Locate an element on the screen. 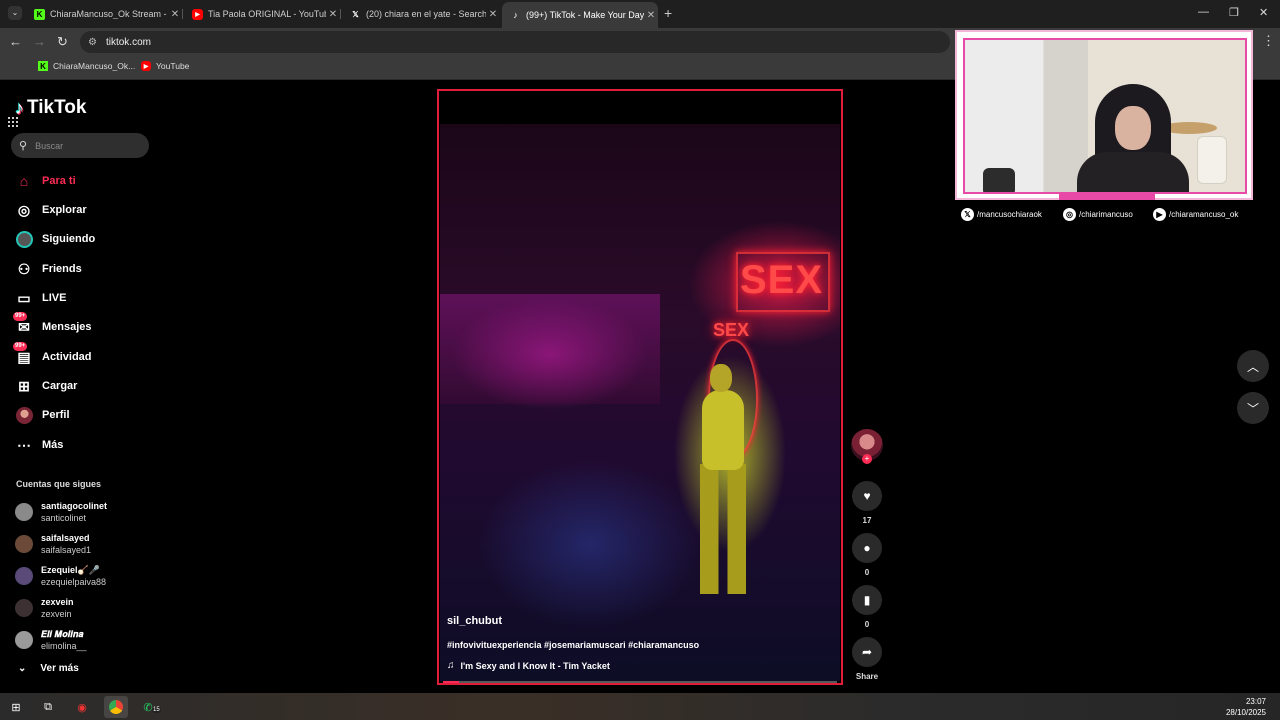  account-handle: zexvein is located at coordinates (56, 614).